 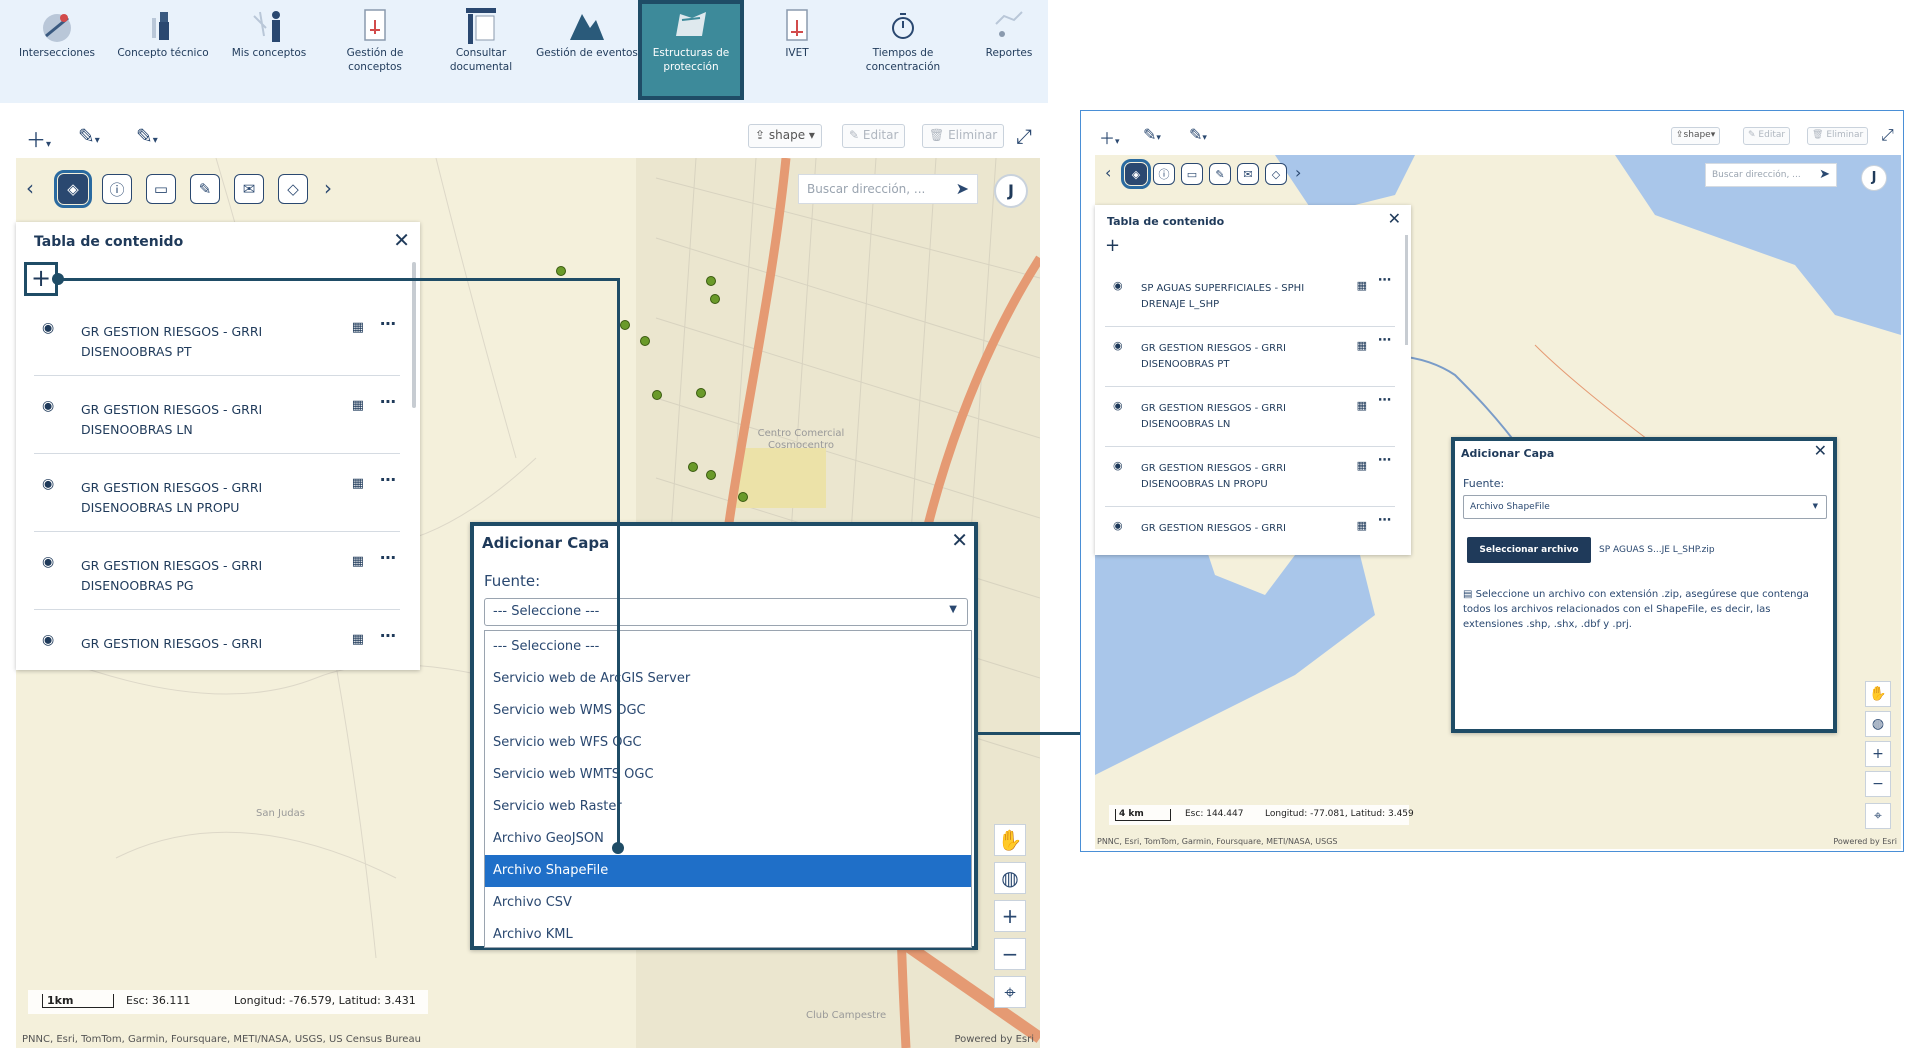 I want to click on add-layer-button: +, so click(x=1112, y=245).